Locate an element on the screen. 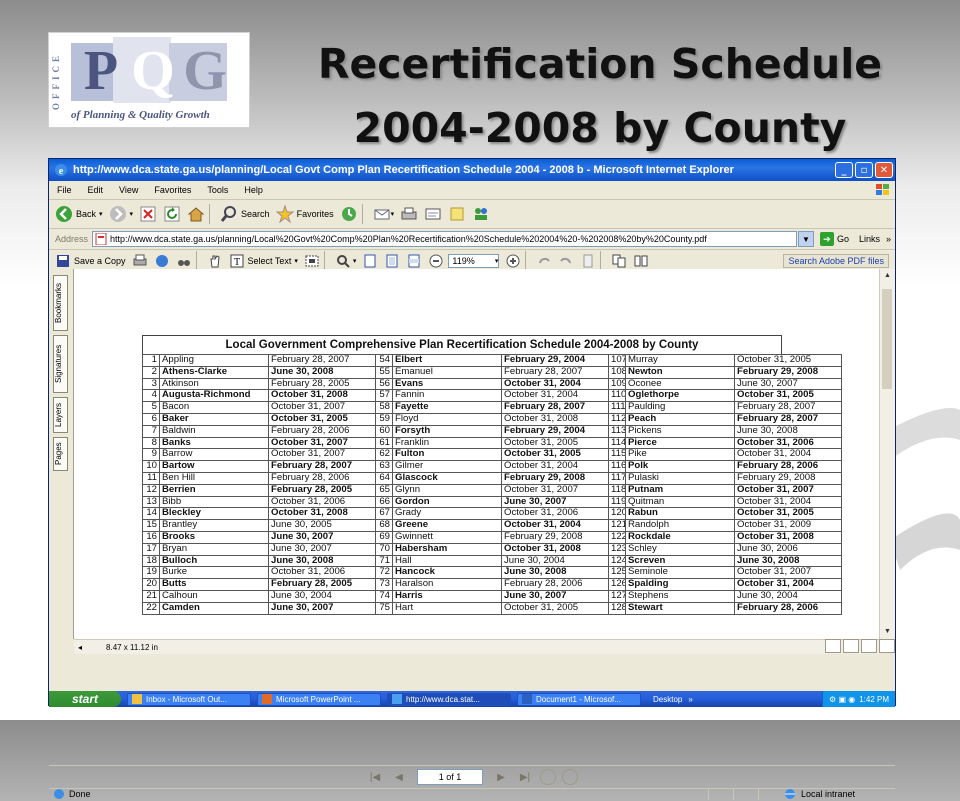  menu-tools: Tools is located at coordinates (217, 190).